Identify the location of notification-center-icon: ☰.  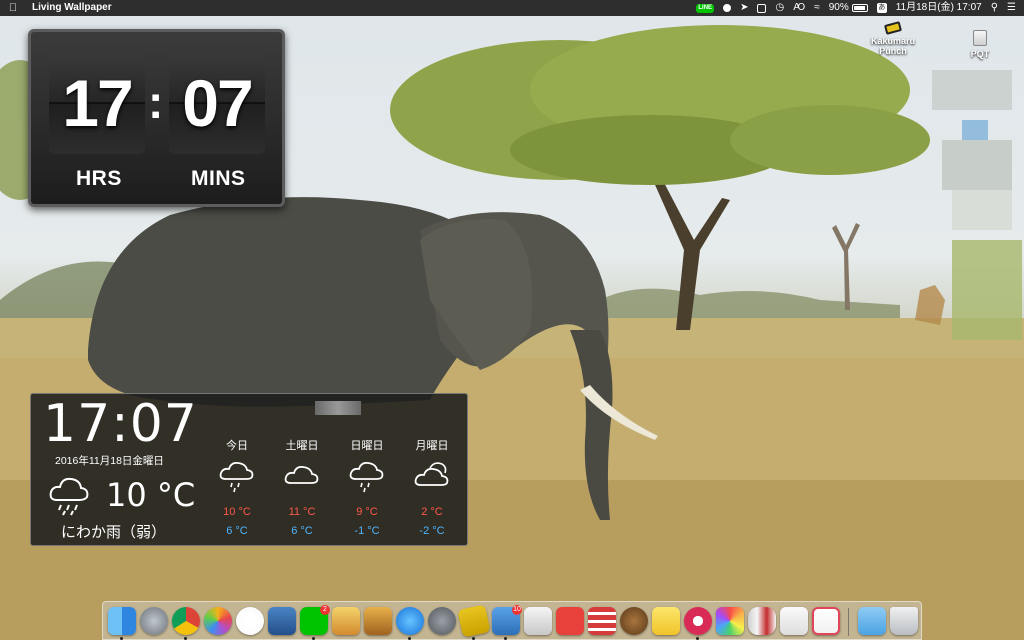
(1011, 8).